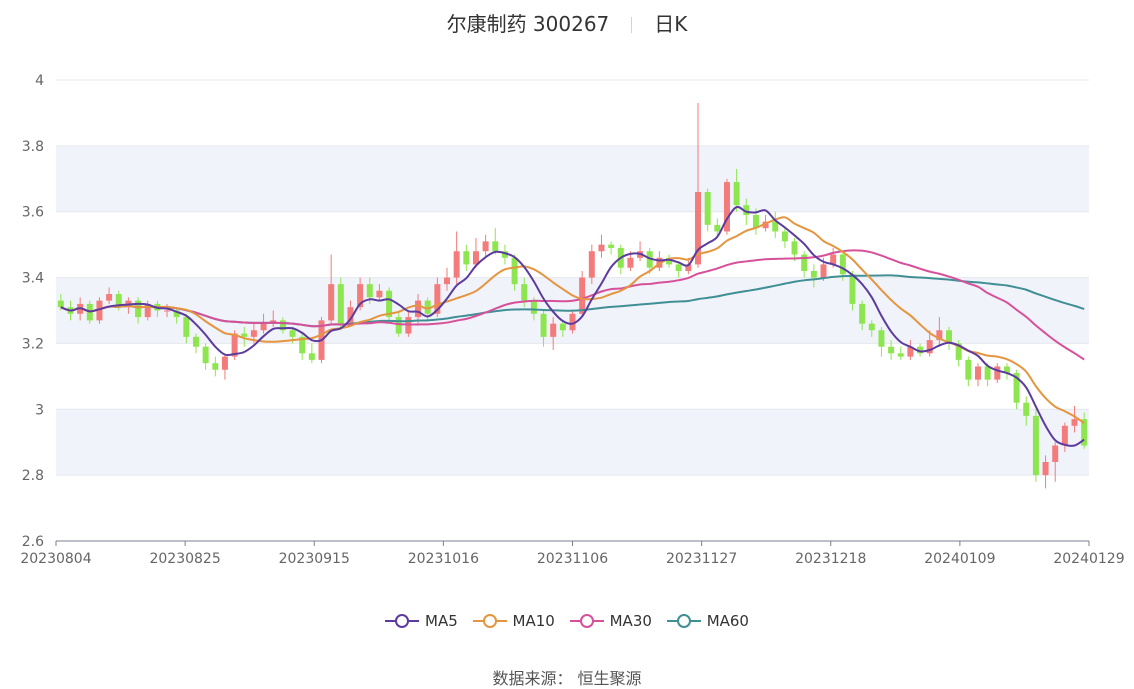 Image resolution: width=1134 pixels, height=689 pixels. Describe the element at coordinates (55, 559) in the screenshot. I see `x-tick-label: 20230804` at that location.